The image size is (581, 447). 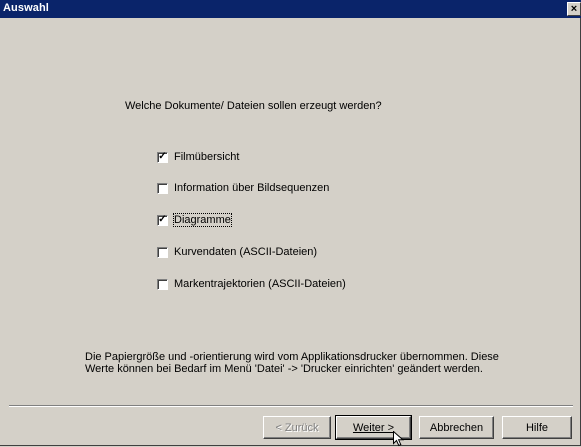 I want to click on close-button: ×, so click(x=574, y=9).